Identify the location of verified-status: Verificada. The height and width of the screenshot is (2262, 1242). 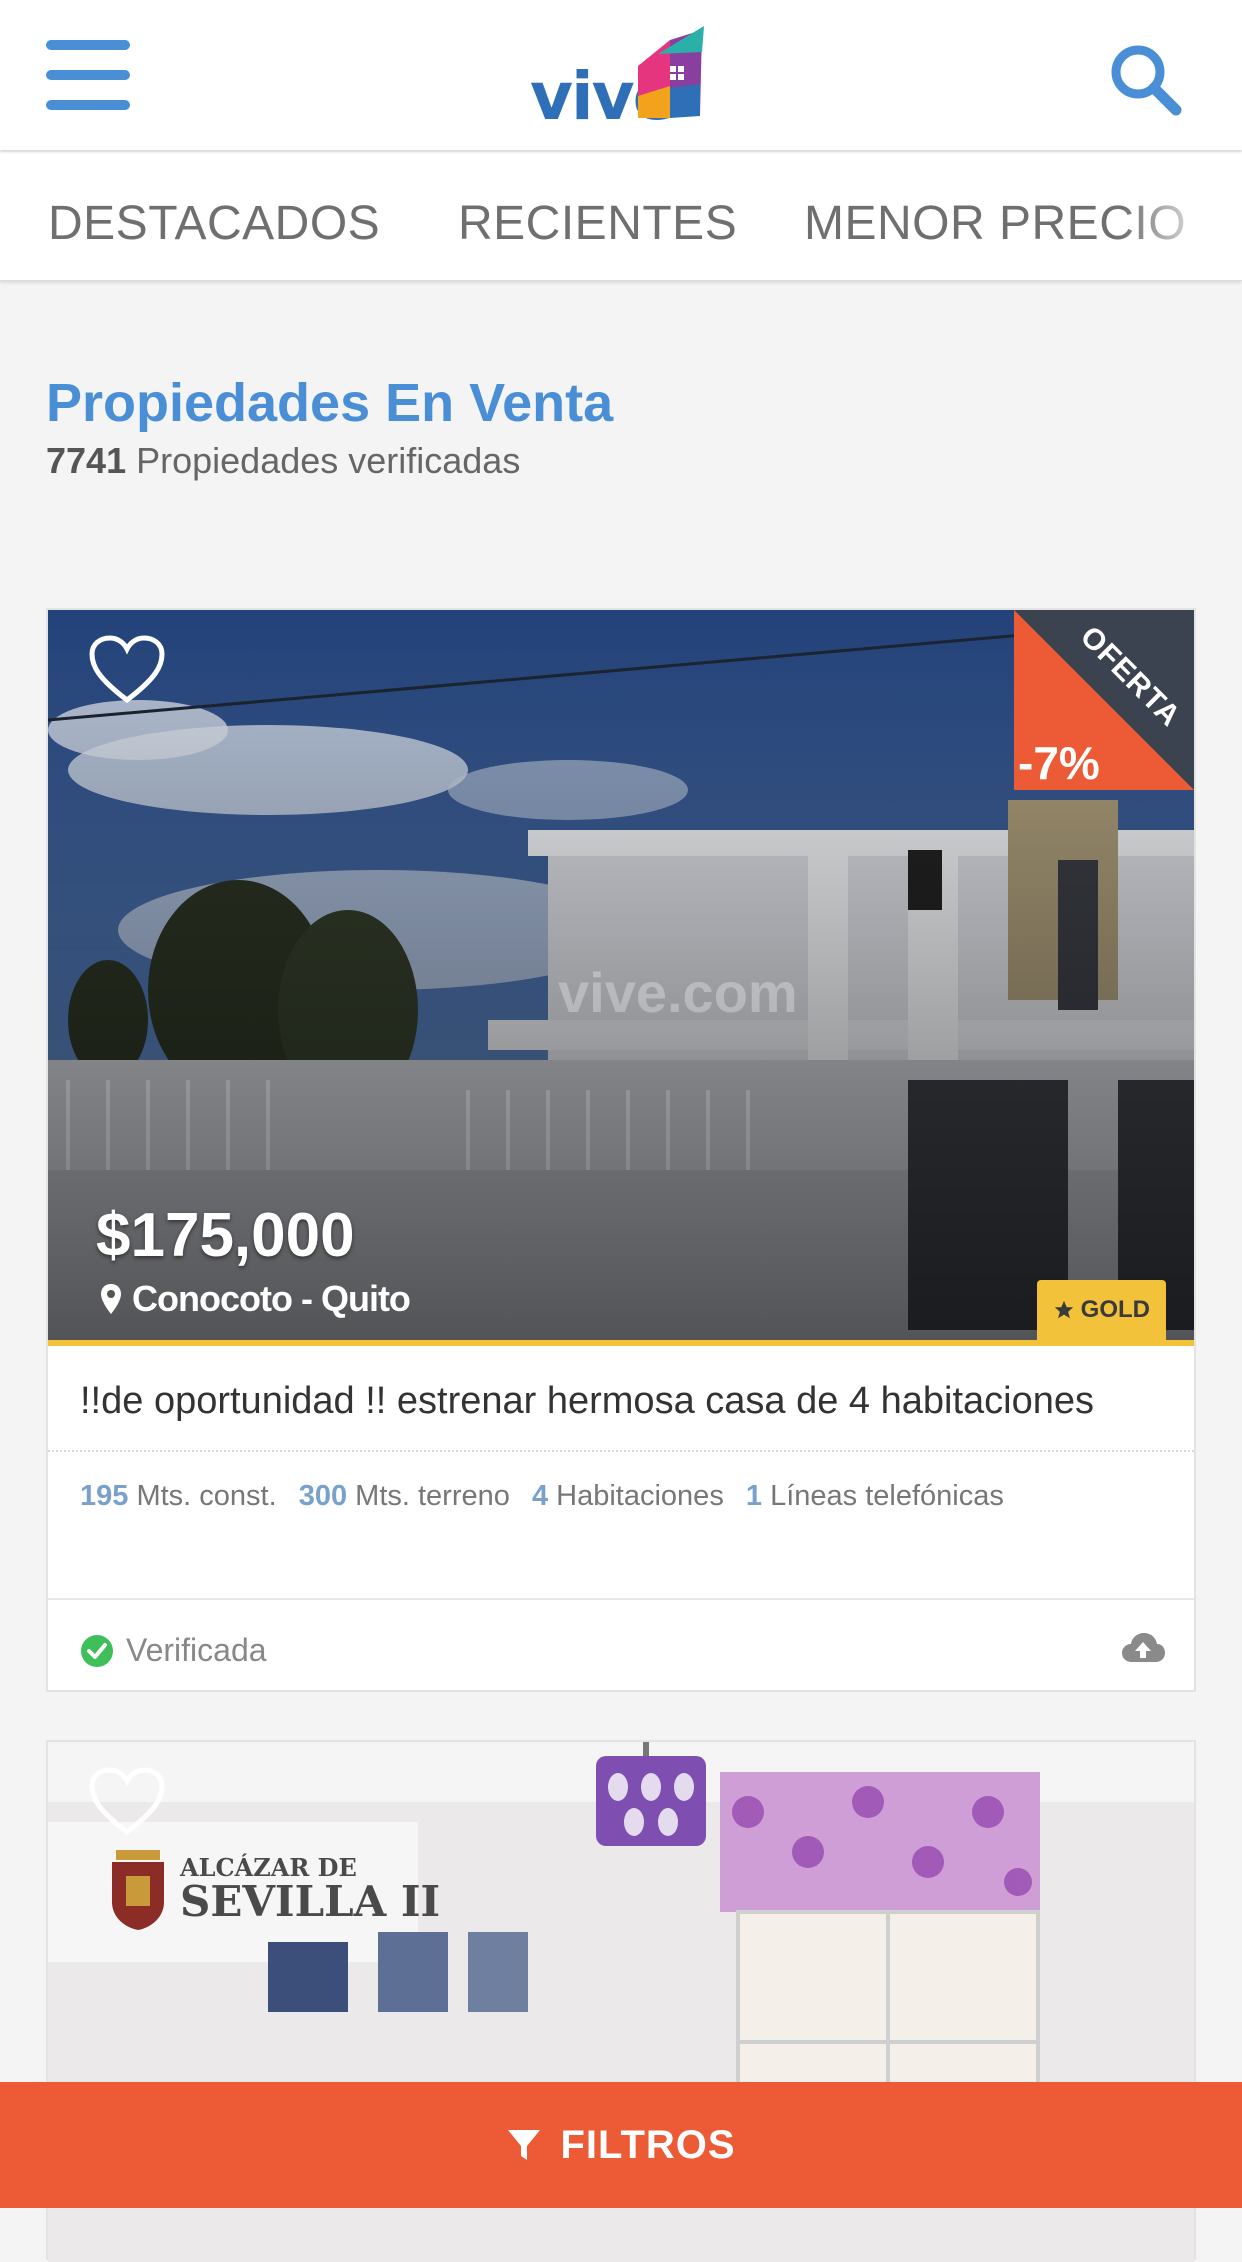
(173, 1650).